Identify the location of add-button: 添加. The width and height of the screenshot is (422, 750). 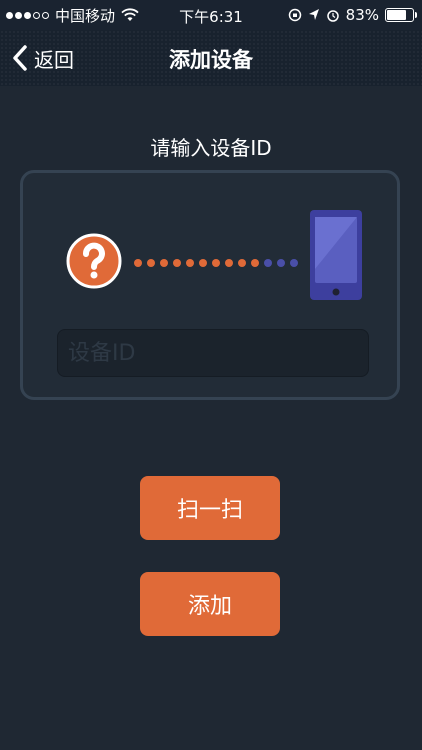
(210, 604).